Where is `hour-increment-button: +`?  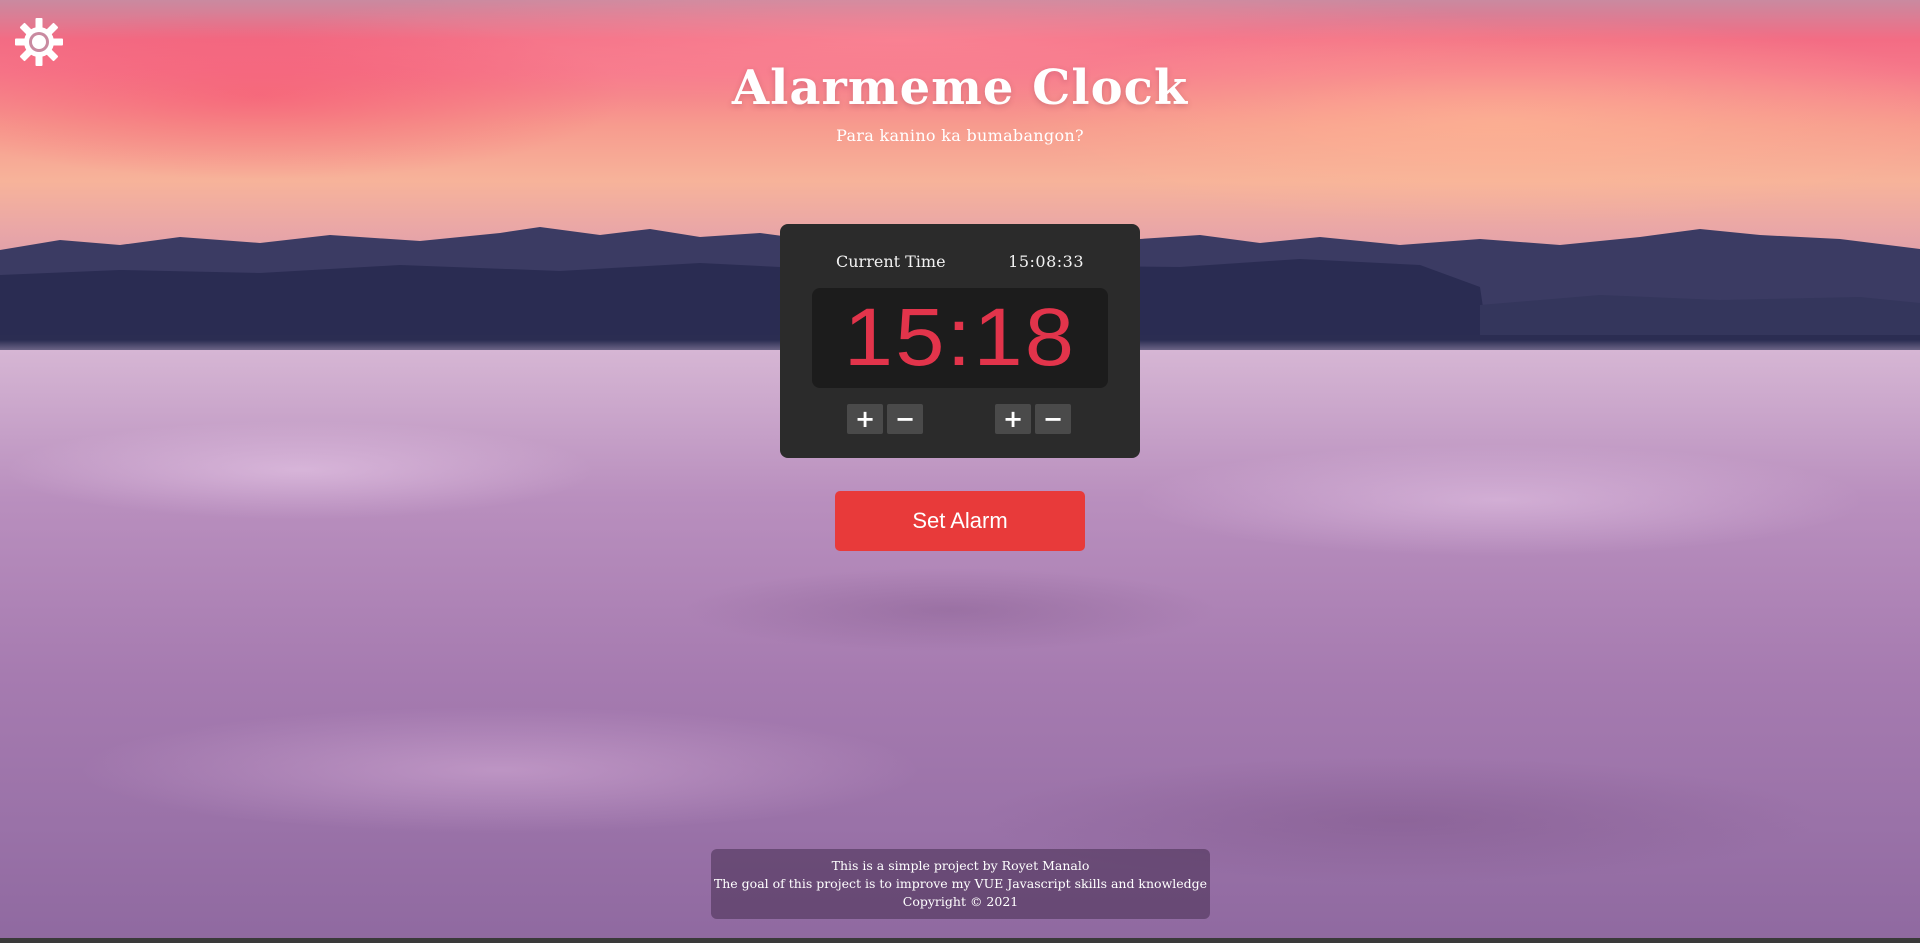
hour-increment-button: + is located at coordinates (865, 419).